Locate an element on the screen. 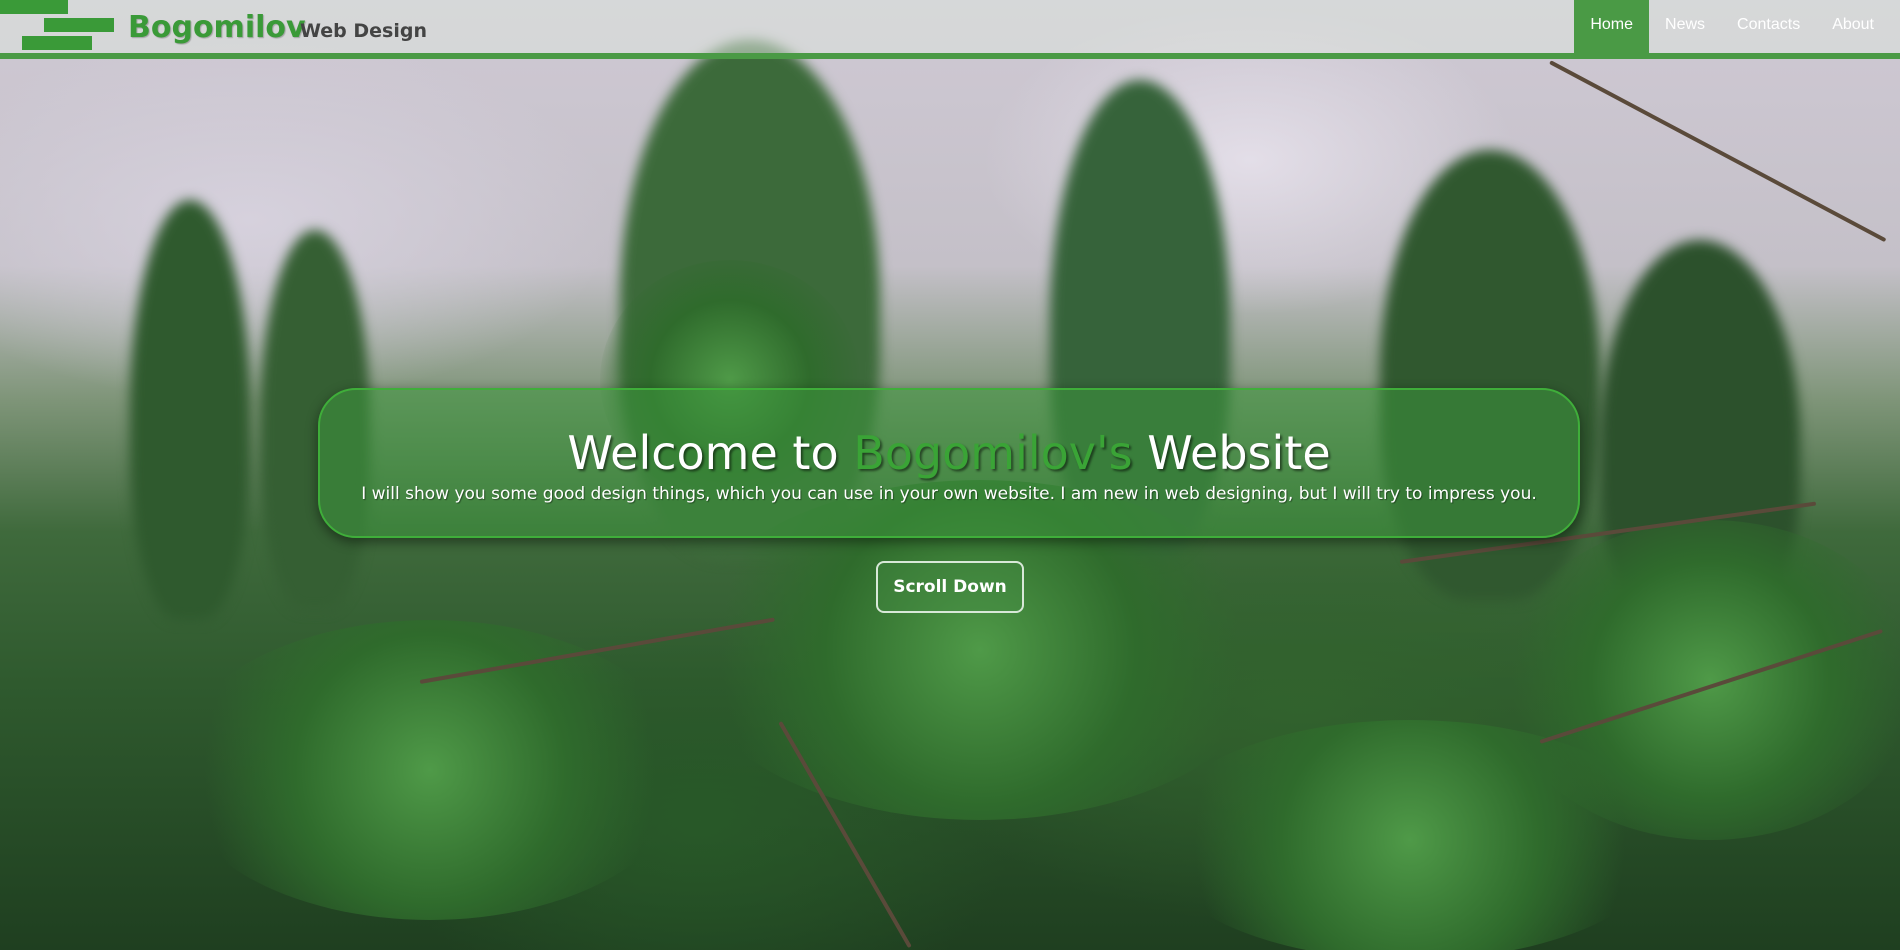 The image size is (1900, 950). scroll-down-button: Scroll Down is located at coordinates (950, 587).